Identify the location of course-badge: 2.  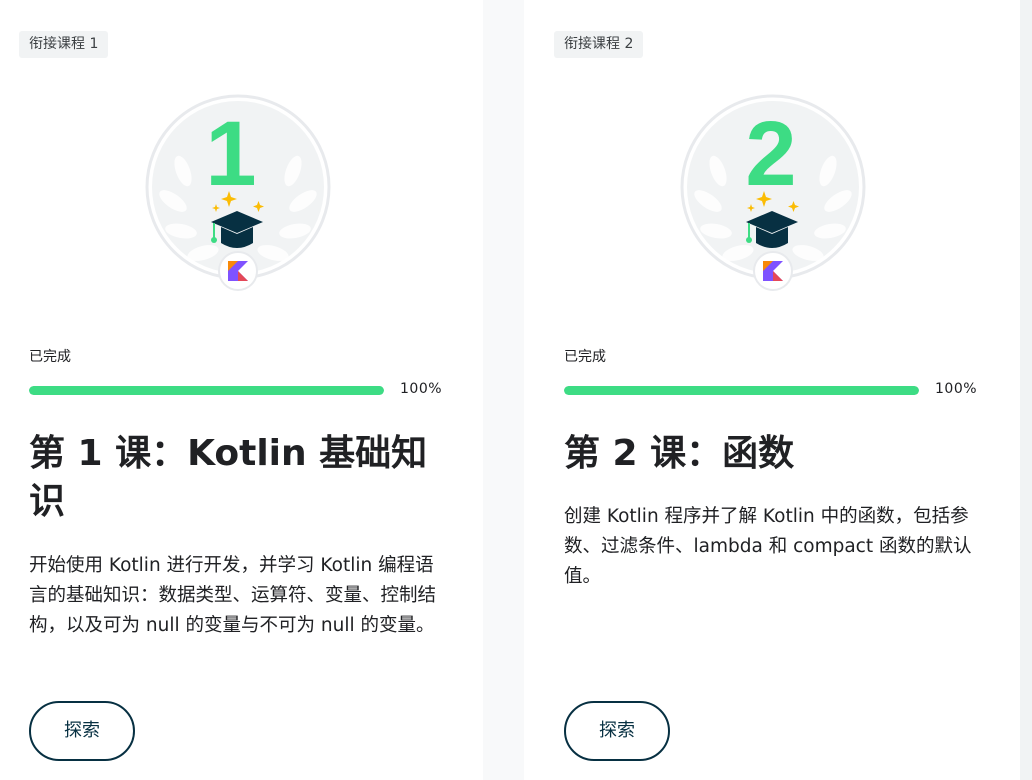
(773, 192).